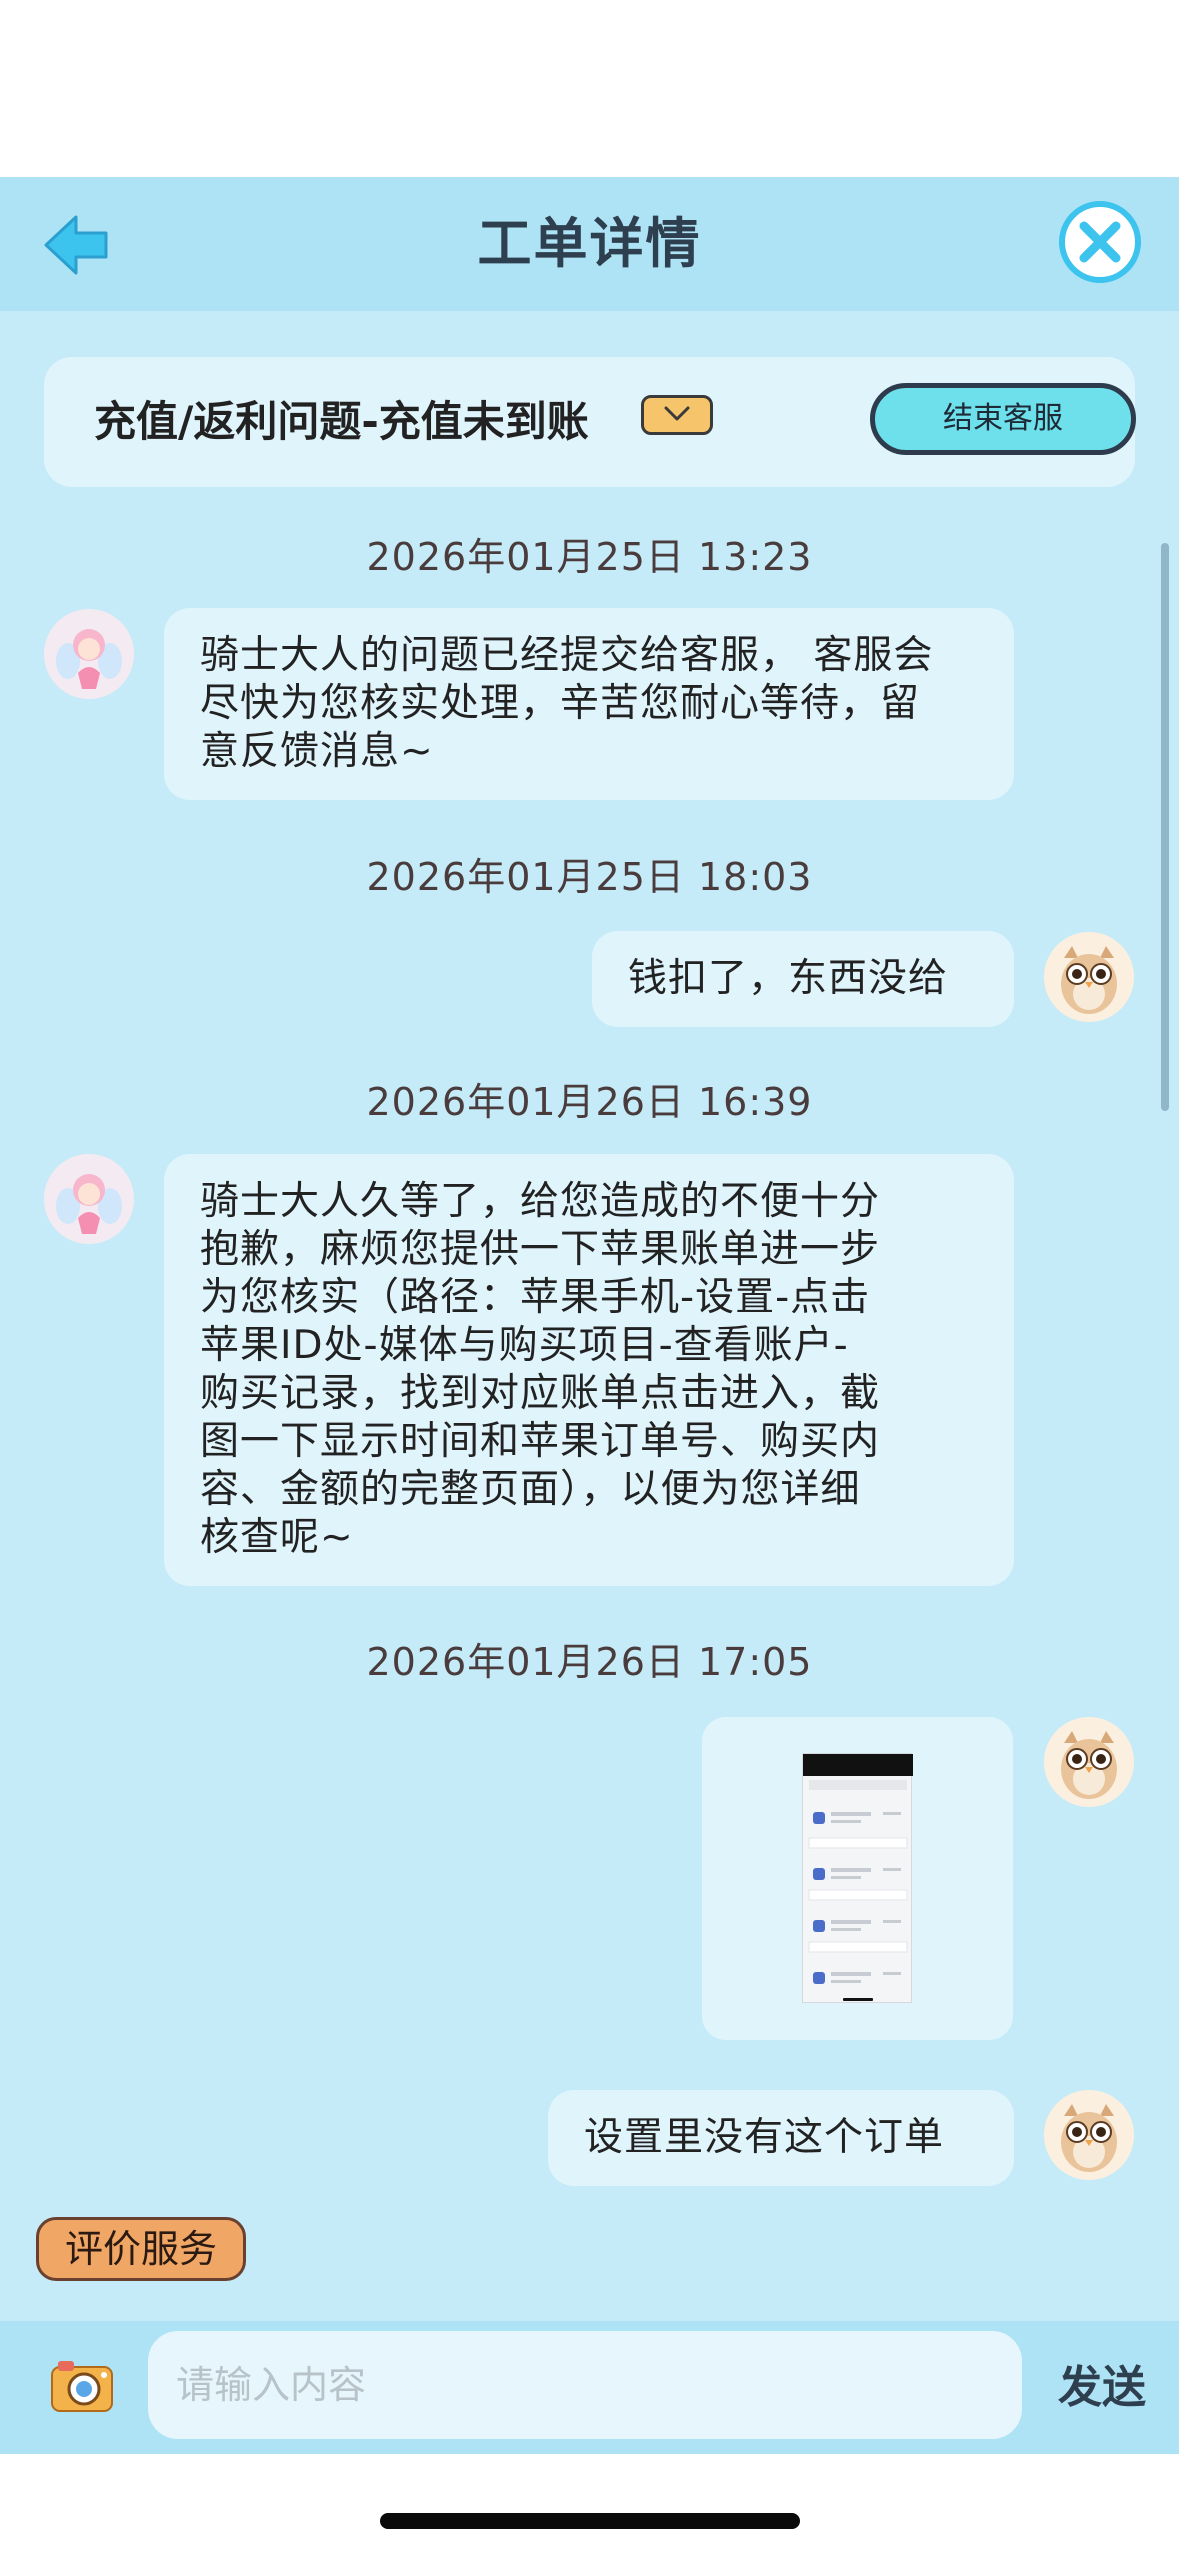 The height and width of the screenshot is (2556, 1179). What do you see at coordinates (1102, 2387) in the screenshot?
I see `send-button: 发送` at bounding box center [1102, 2387].